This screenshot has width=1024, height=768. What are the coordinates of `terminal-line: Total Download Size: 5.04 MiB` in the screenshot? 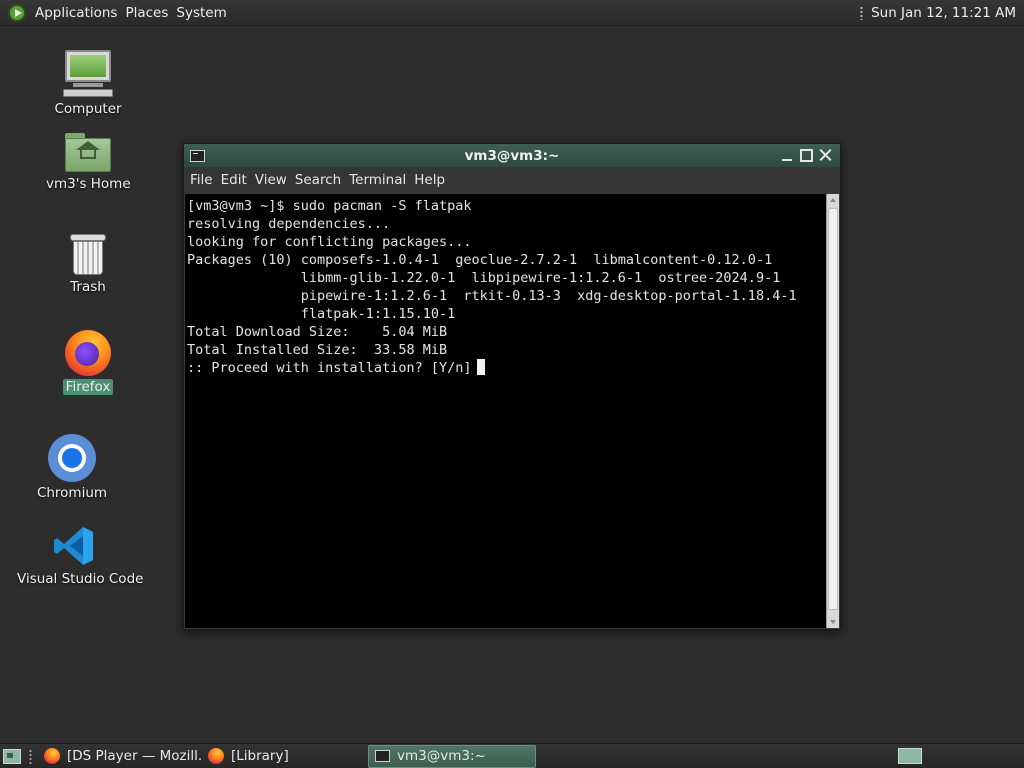 It's located at (317, 332).